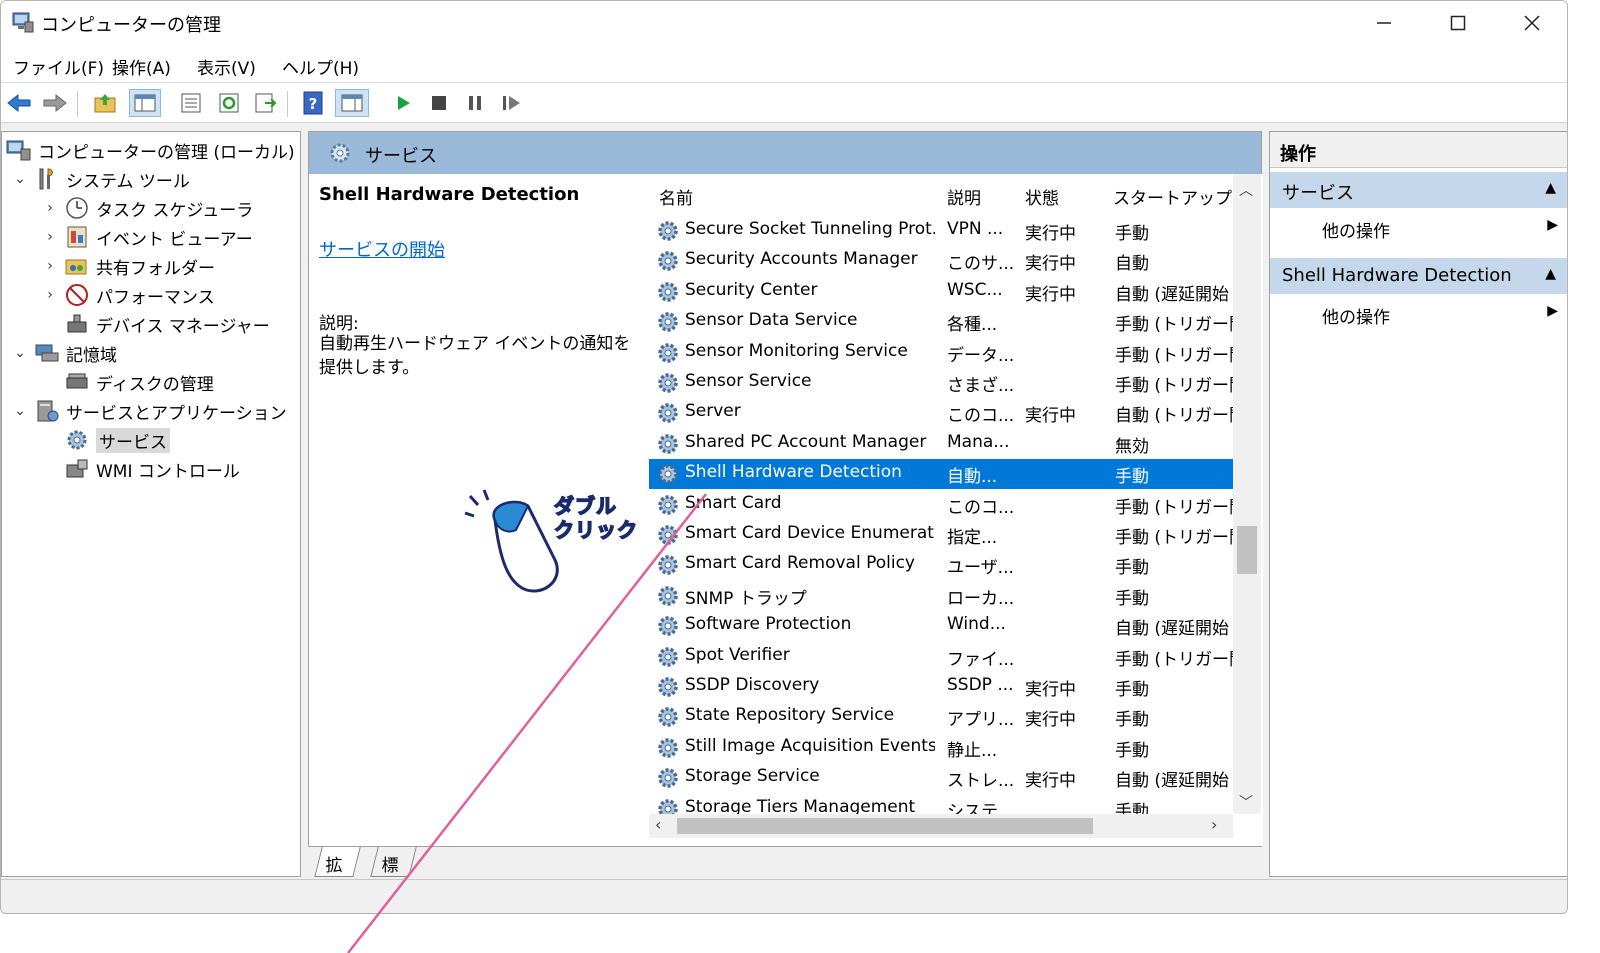 The width and height of the screenshot is (1600, 953). What do you see at coordinates (595, 530) in the screenshot?
I see `annotation-double-line2: クリック` at bounding box center [595, 530].